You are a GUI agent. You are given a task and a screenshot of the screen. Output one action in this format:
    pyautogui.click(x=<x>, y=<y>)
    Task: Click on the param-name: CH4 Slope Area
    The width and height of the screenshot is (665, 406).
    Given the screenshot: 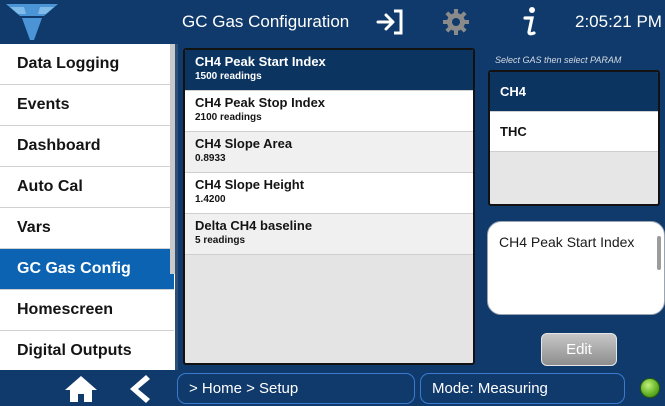 What is the action you would take?
    pyautogui.click(x=244, y=143)
    